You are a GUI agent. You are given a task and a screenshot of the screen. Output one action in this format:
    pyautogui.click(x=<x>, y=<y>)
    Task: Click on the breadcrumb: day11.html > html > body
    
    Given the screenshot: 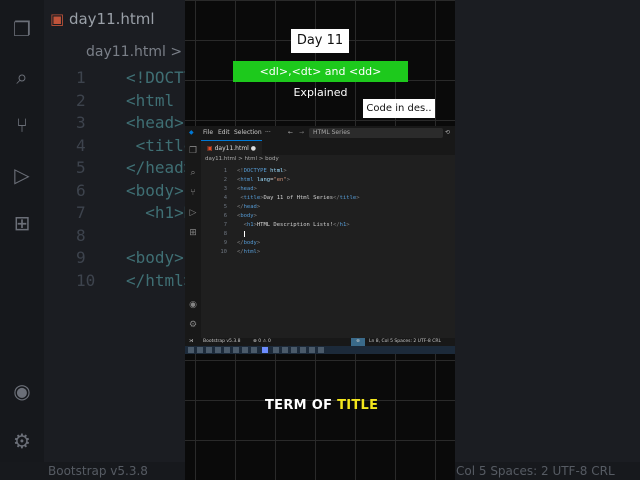 What is the action you would take?
    pyautogui.click(x=242, y=159)
    